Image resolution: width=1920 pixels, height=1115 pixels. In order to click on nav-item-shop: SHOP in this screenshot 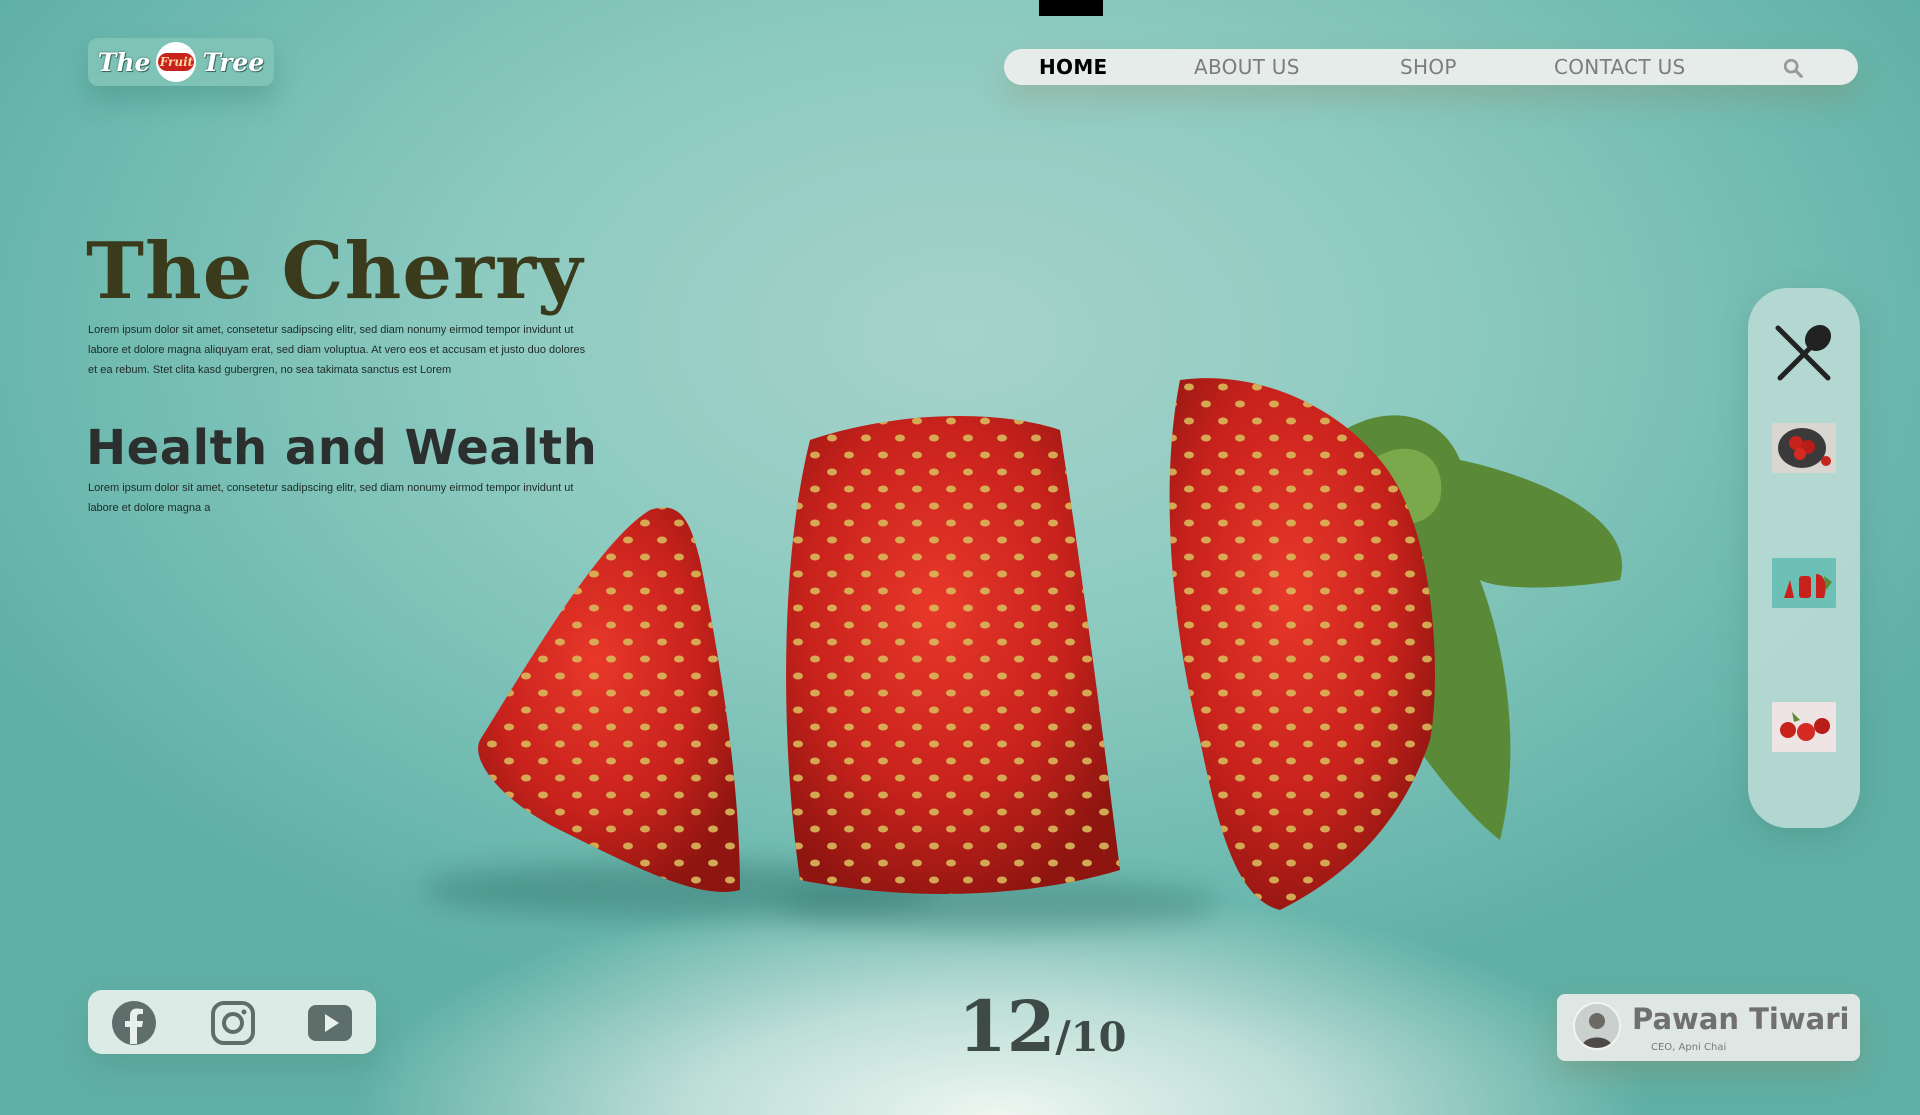, I will do `click(1428, 67)`.